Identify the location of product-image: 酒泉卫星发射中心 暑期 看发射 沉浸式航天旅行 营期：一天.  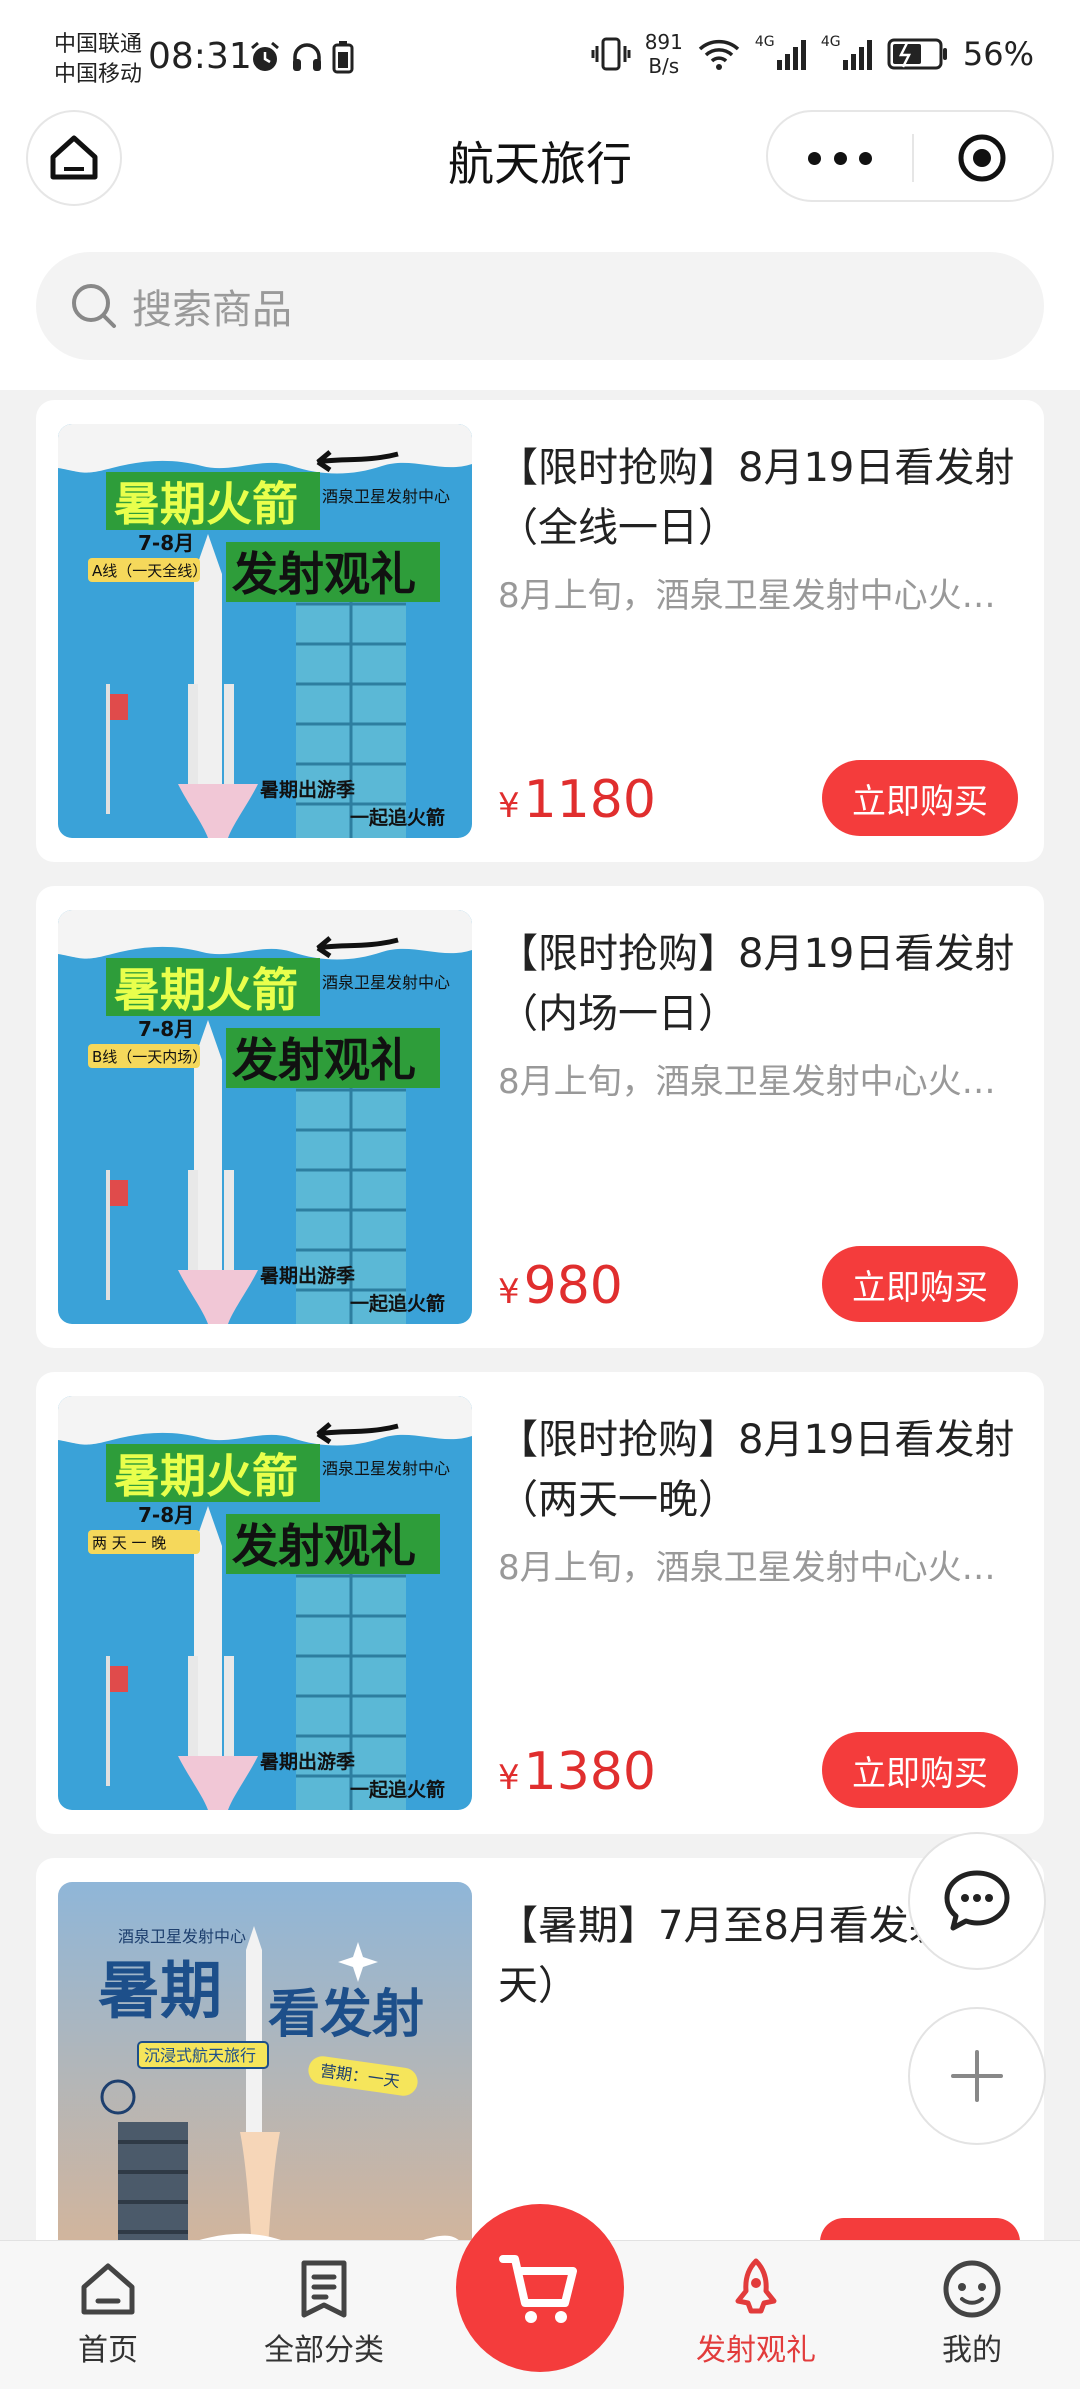
(265, 2070).